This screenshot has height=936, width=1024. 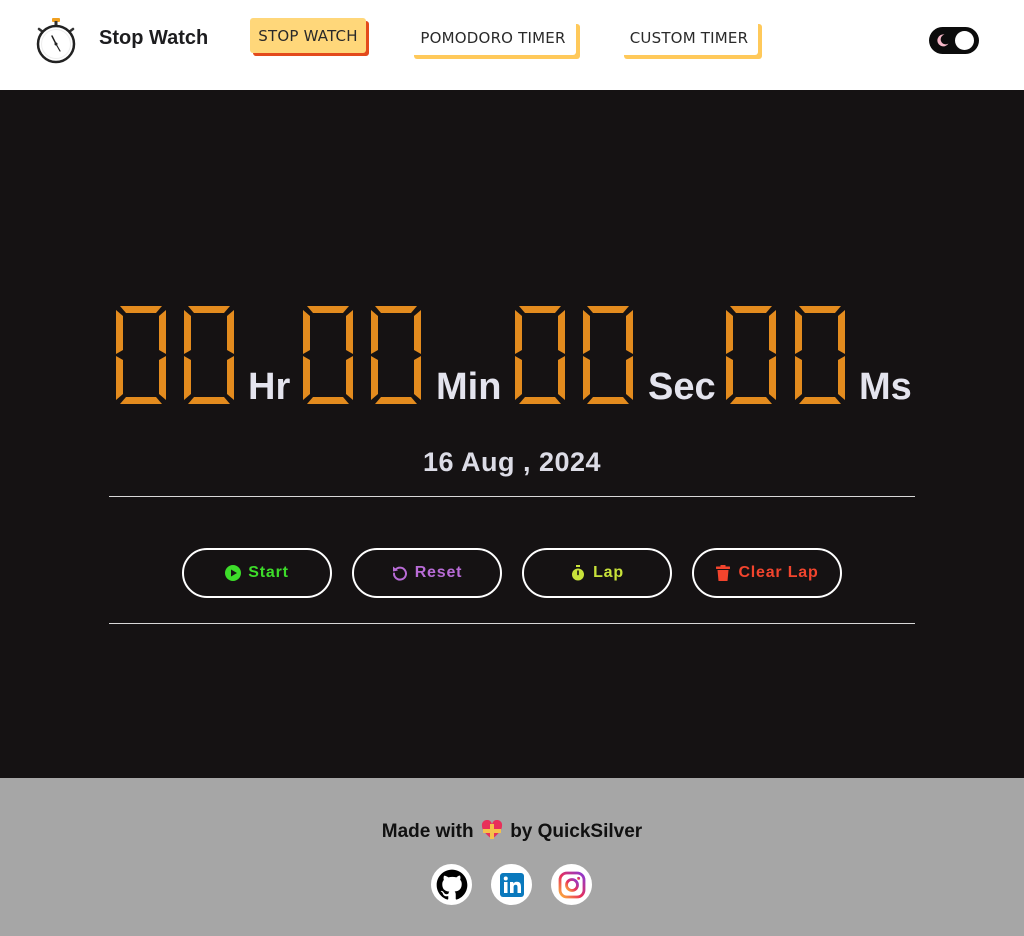 What do you see at coordinates (512, 623) in the screenshot?
I see `divider-bottom` at bounding box center [512, 623].